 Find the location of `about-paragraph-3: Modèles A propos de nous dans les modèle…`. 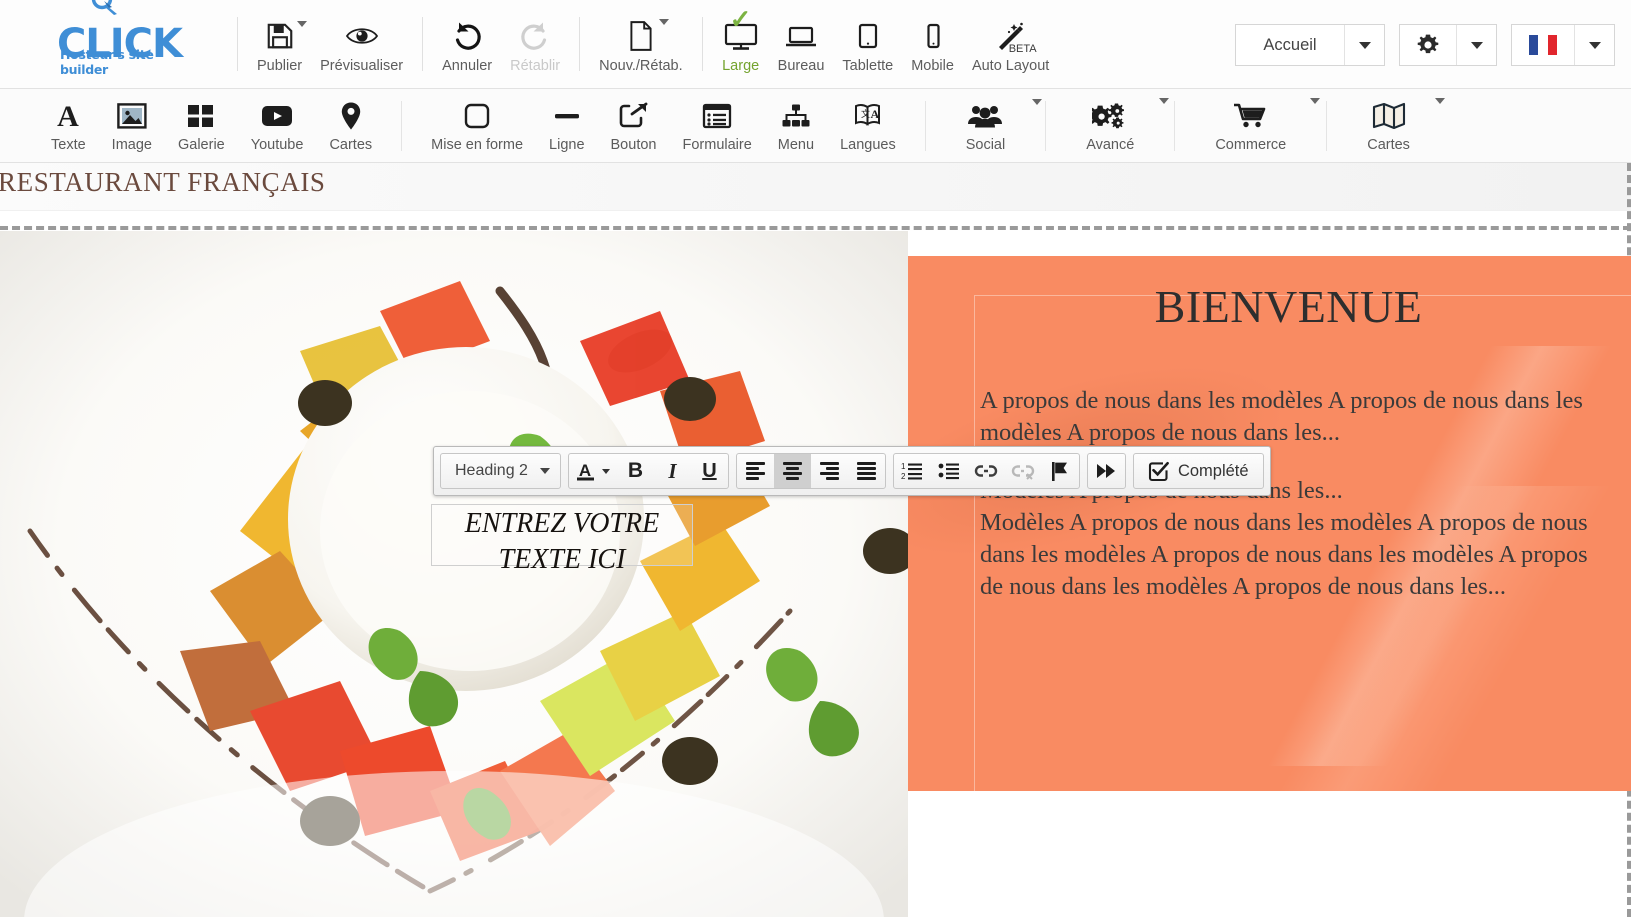

about-paragraph-3: Modèles A propos de nous dans les modèle… is located at coordinates (1284, 555).